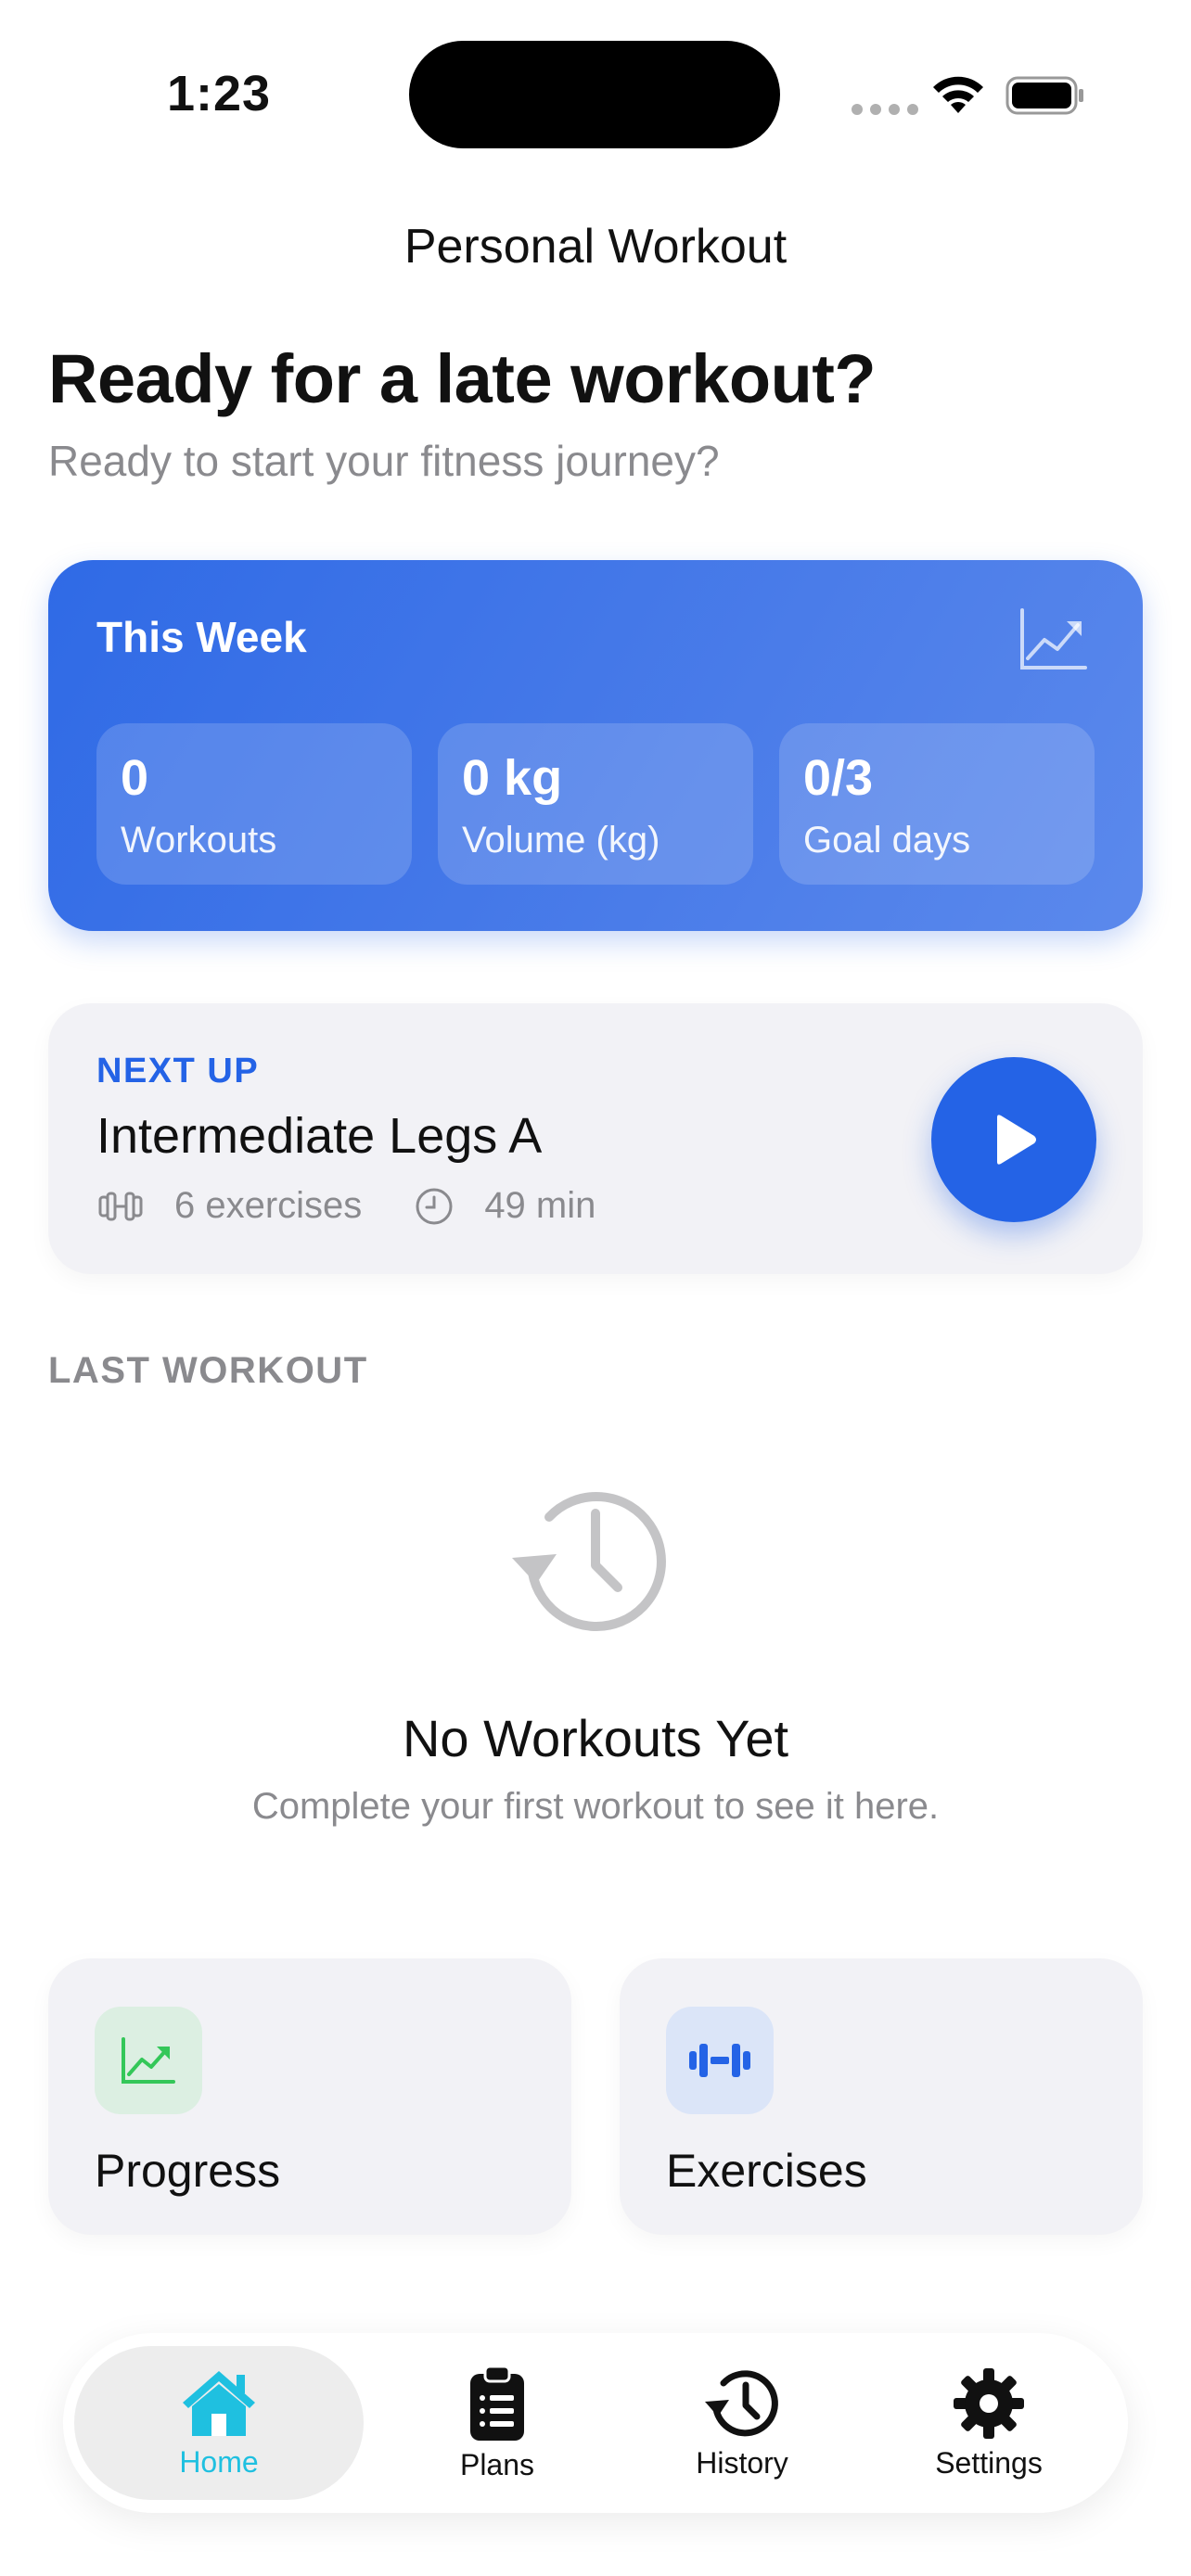 This screenshot has height=2576, width=1191. Describe the element at coordinates (742, 2462) in the screenshot. I see `tab-label: History` at that location.